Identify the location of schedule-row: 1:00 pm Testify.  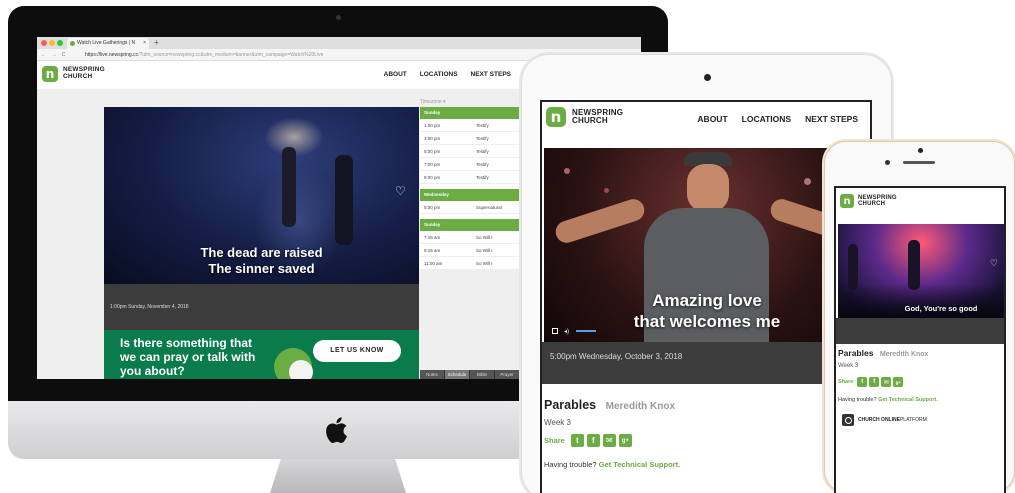
(470, 125).